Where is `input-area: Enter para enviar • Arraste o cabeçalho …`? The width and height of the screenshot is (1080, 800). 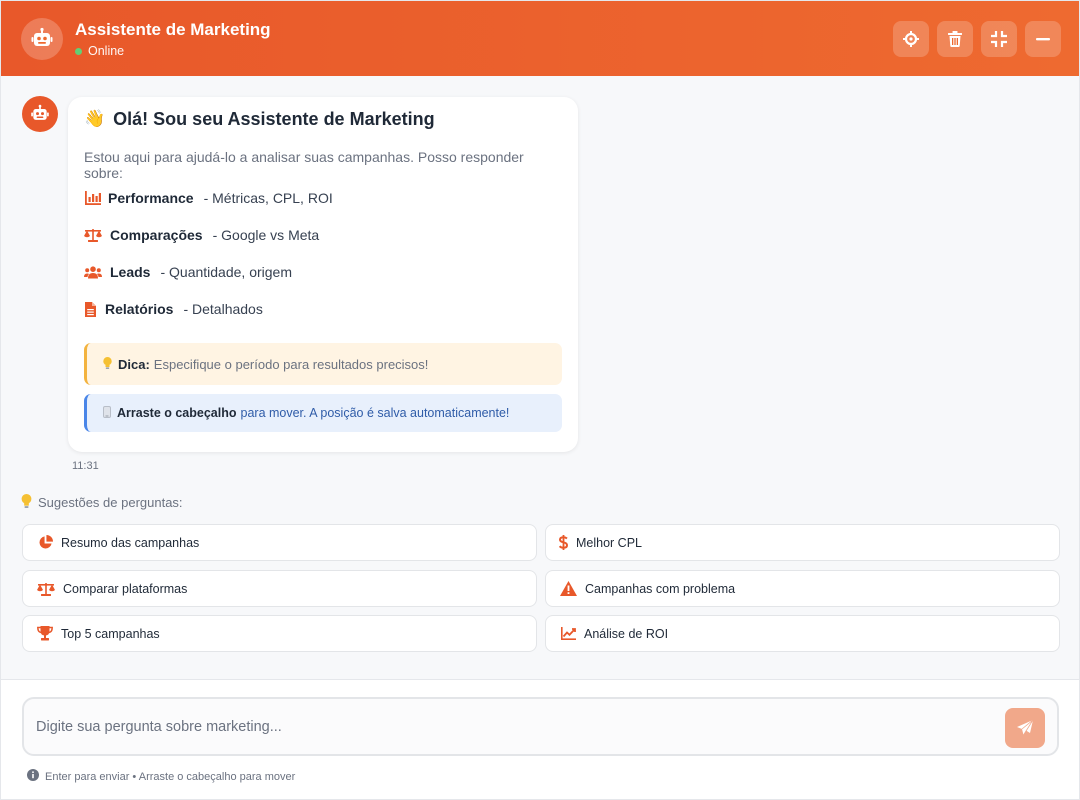
input-area: Enter para enviar • Arraste o cabeçalho … is located at coordinates (540, 739).